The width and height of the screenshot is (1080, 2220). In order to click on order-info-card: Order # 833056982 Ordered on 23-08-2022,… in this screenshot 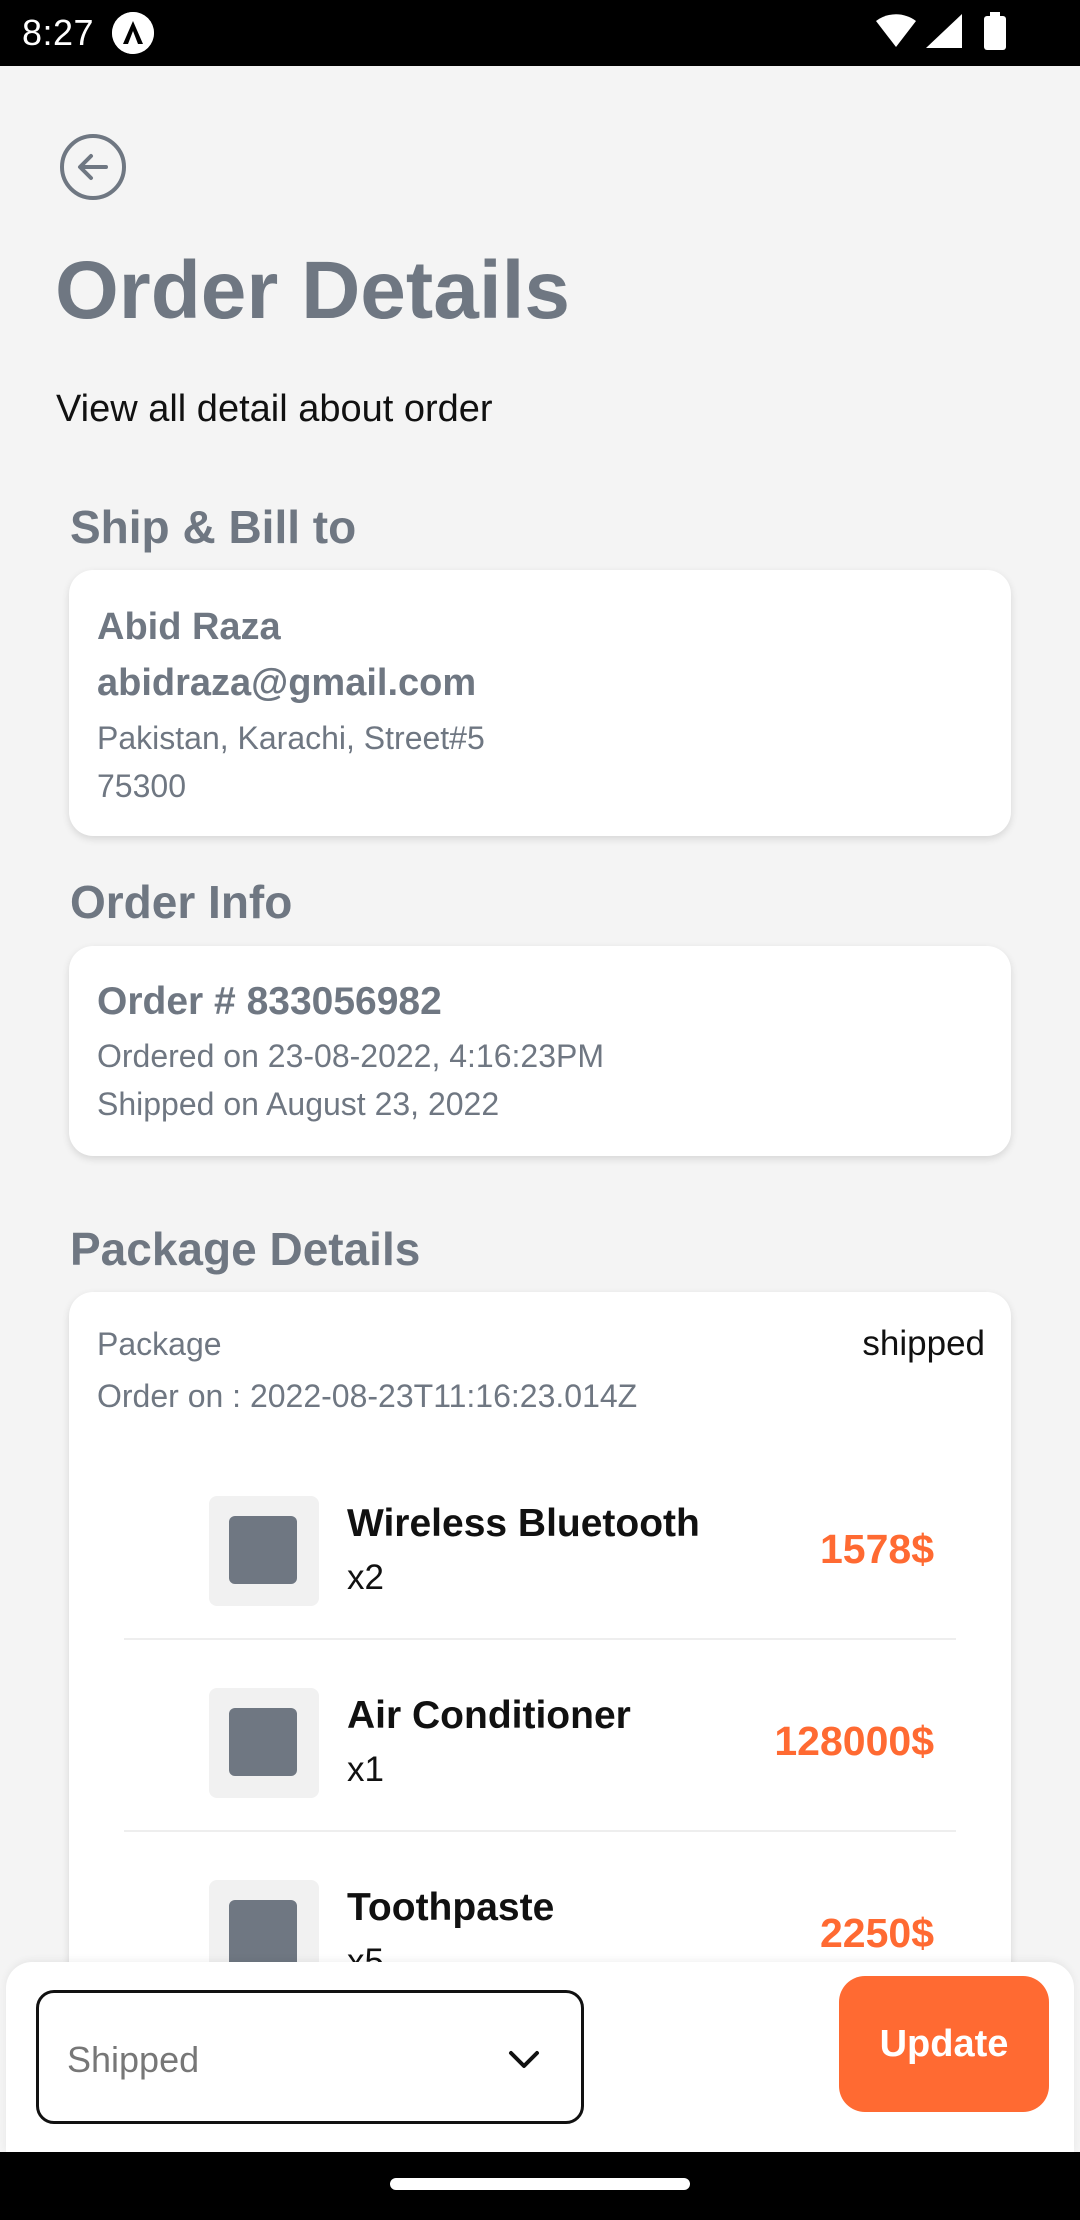, I will do `click(540, 1051)`.